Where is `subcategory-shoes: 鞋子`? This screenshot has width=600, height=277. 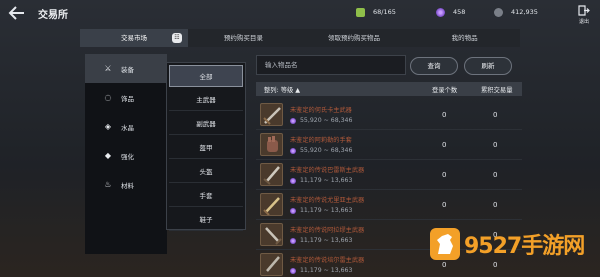
subcategory-shoes: 鞋子 is located at coordinates (206, 220).